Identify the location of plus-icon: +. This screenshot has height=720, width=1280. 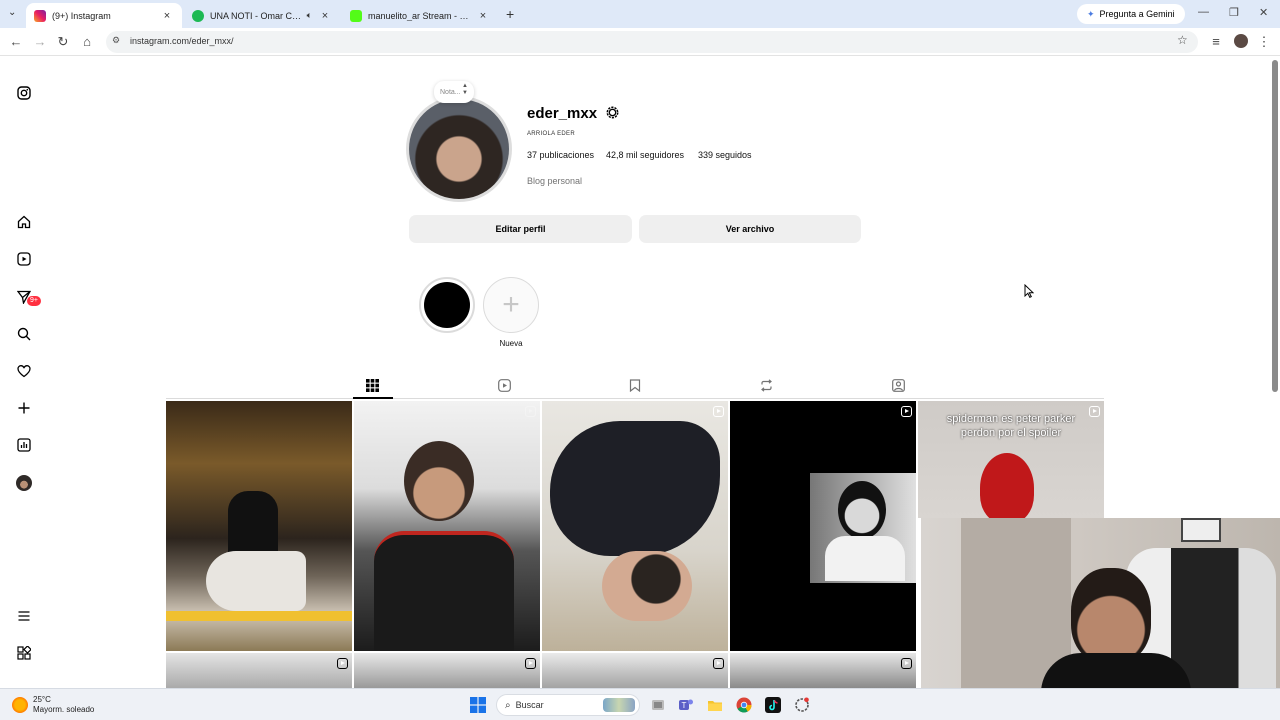
(511, 304).